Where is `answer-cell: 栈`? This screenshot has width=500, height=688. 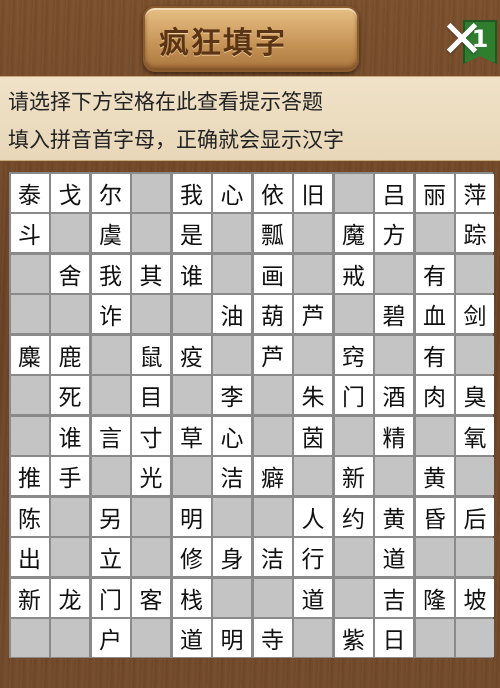 answer-cell: 栈 is located at coordinates (191, 597).